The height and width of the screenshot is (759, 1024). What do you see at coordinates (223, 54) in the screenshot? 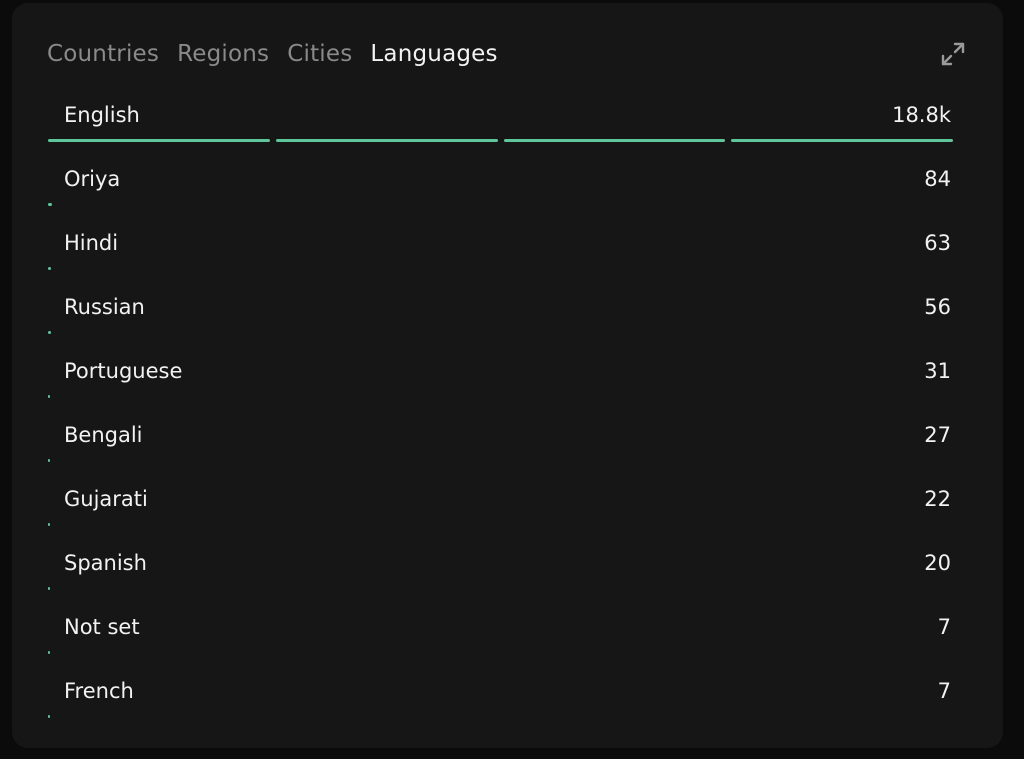
I see `tab-regions: Regions` at bounding box center [223, 54].